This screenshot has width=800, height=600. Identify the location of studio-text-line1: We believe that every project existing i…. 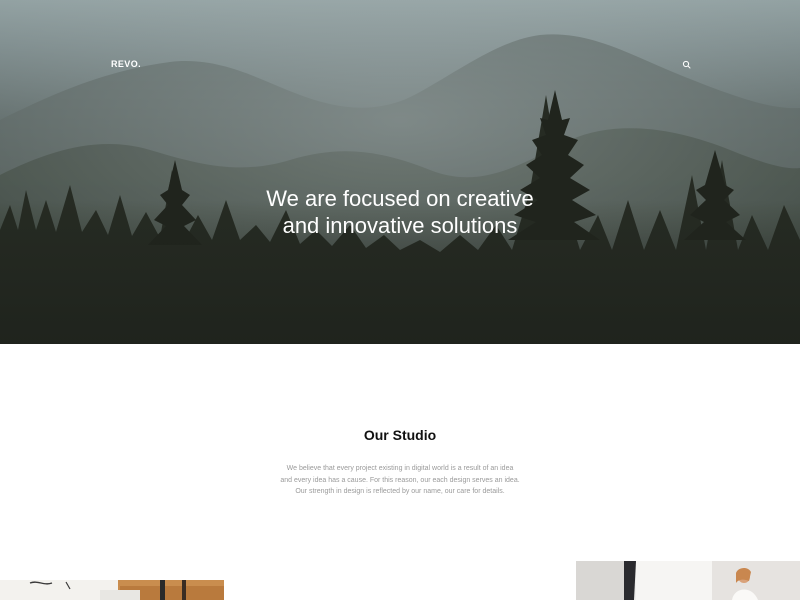
(400, 468).